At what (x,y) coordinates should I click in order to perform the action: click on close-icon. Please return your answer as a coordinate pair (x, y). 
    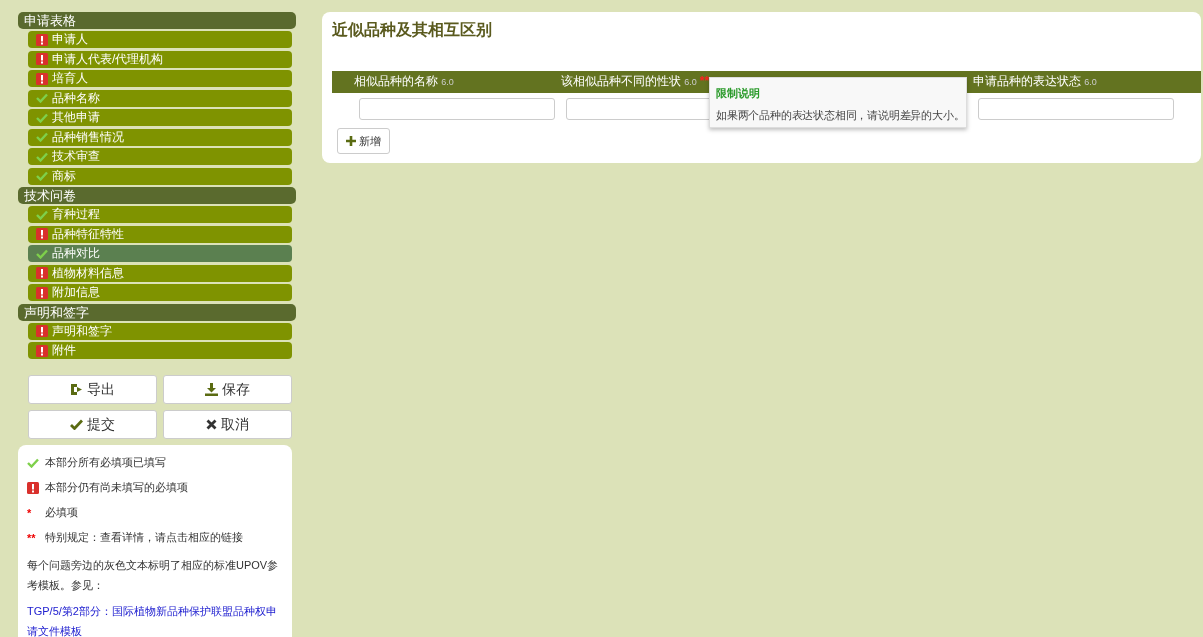
    Looking at the image, I should click on (211, 424).